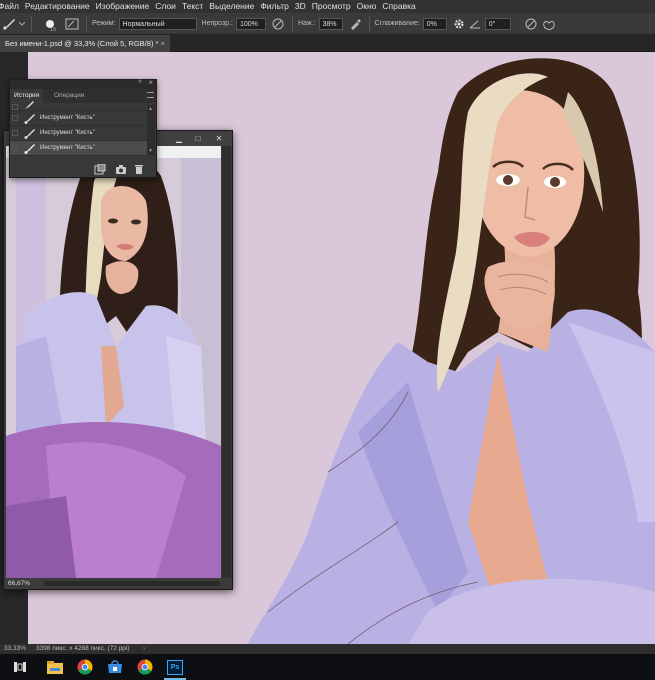 Image resolution: width=655 pixels, height=680 pixels. Describe the element at coordinates (132, 583) in the screenshot. I see `horizontal-scrollbar` at that location.